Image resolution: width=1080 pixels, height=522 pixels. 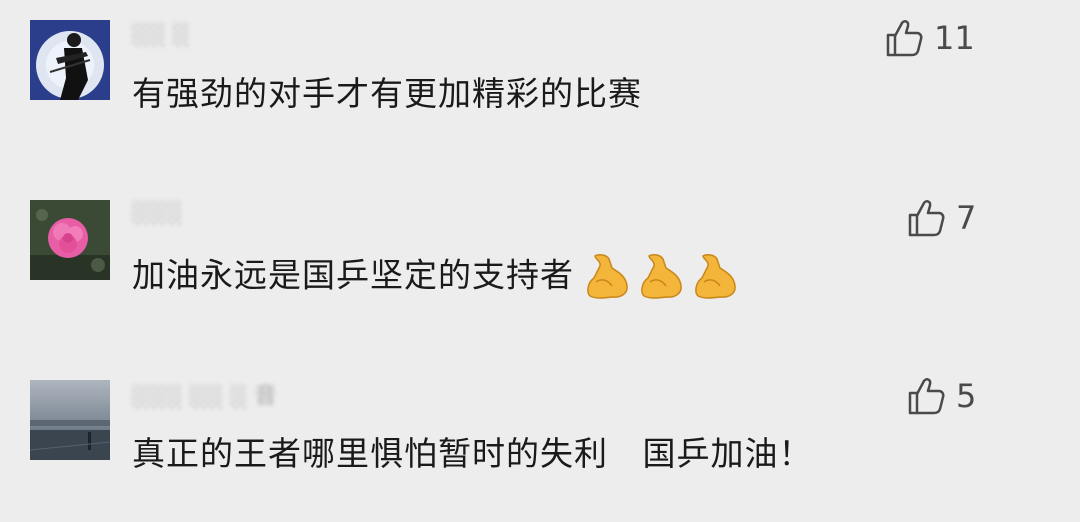 I want to click on like-count: 7, so click(x=966, y=218).